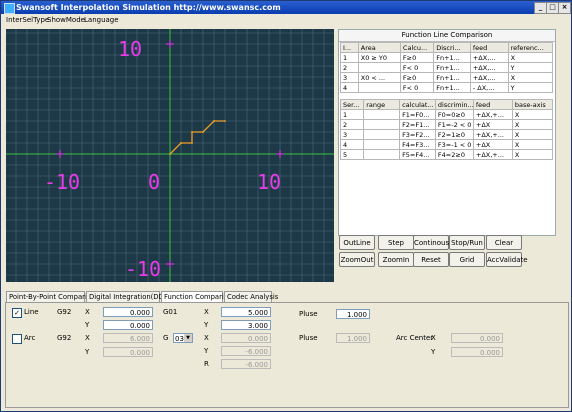 The height and width of the screenshot is (412, 572). Describe the element at coordinates (382, 104) in the screenshot. I see `steps-table-column-header: range` at that location.